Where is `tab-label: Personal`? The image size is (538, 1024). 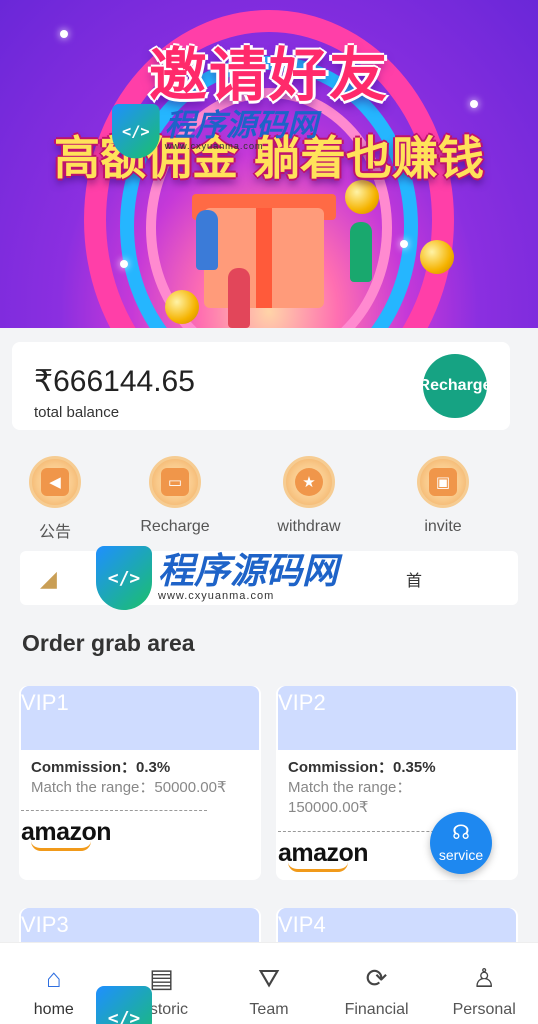
tab-label: Personal is located at coordinates (484, 1009).